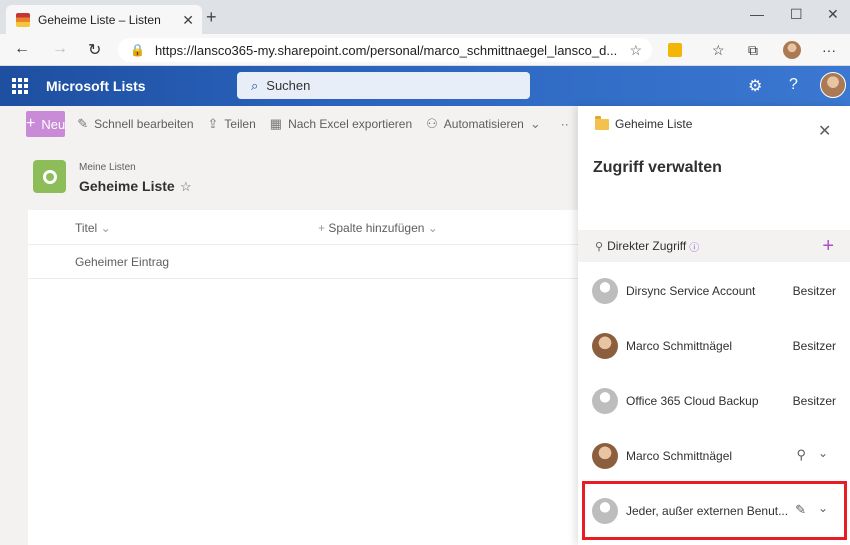 This screenshot has height=545, width=850. I want to click on list-header: Meine Listen Geheime Liste ☆, so click(289, 176).